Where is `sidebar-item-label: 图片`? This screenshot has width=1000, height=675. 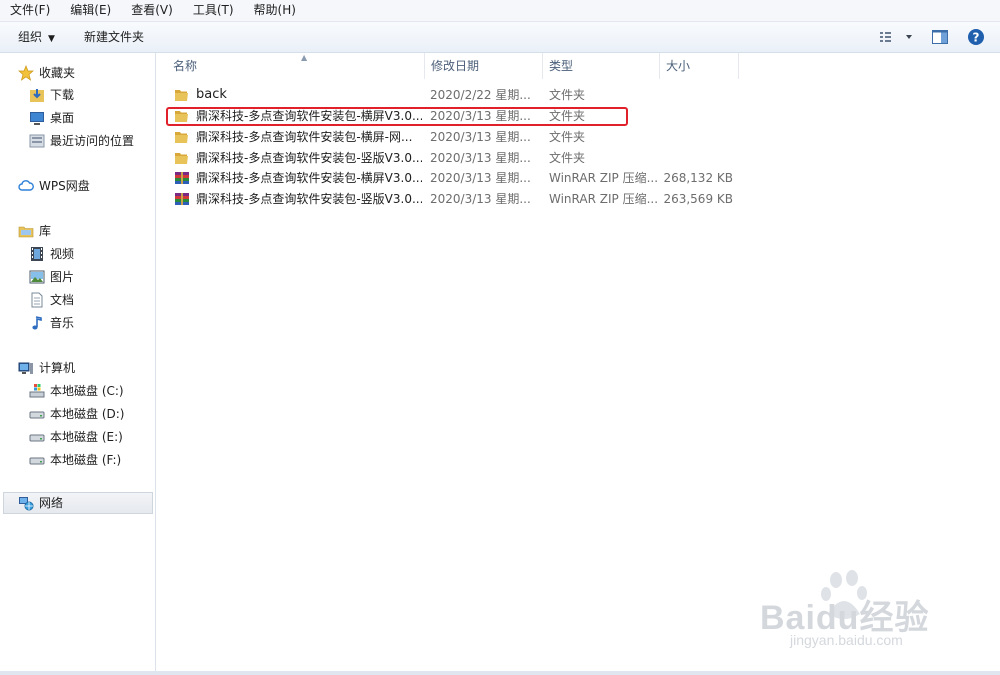 sidebar-item-label: 图片 is located at coordinates (62, 277).